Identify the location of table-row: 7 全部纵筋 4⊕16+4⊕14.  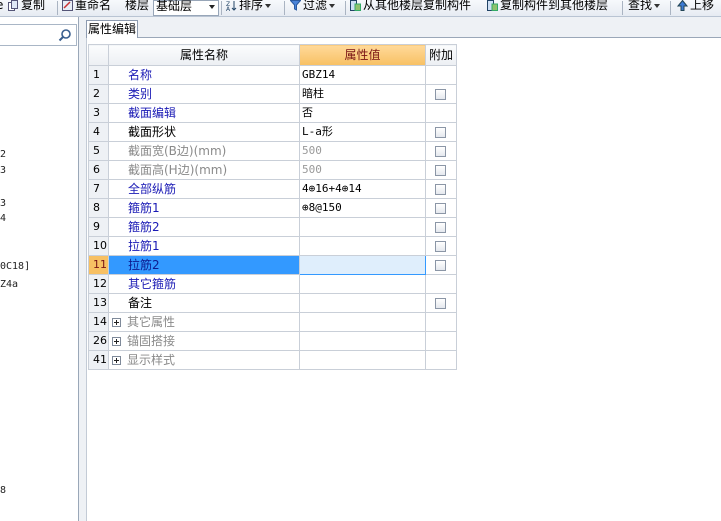
(272, 189).